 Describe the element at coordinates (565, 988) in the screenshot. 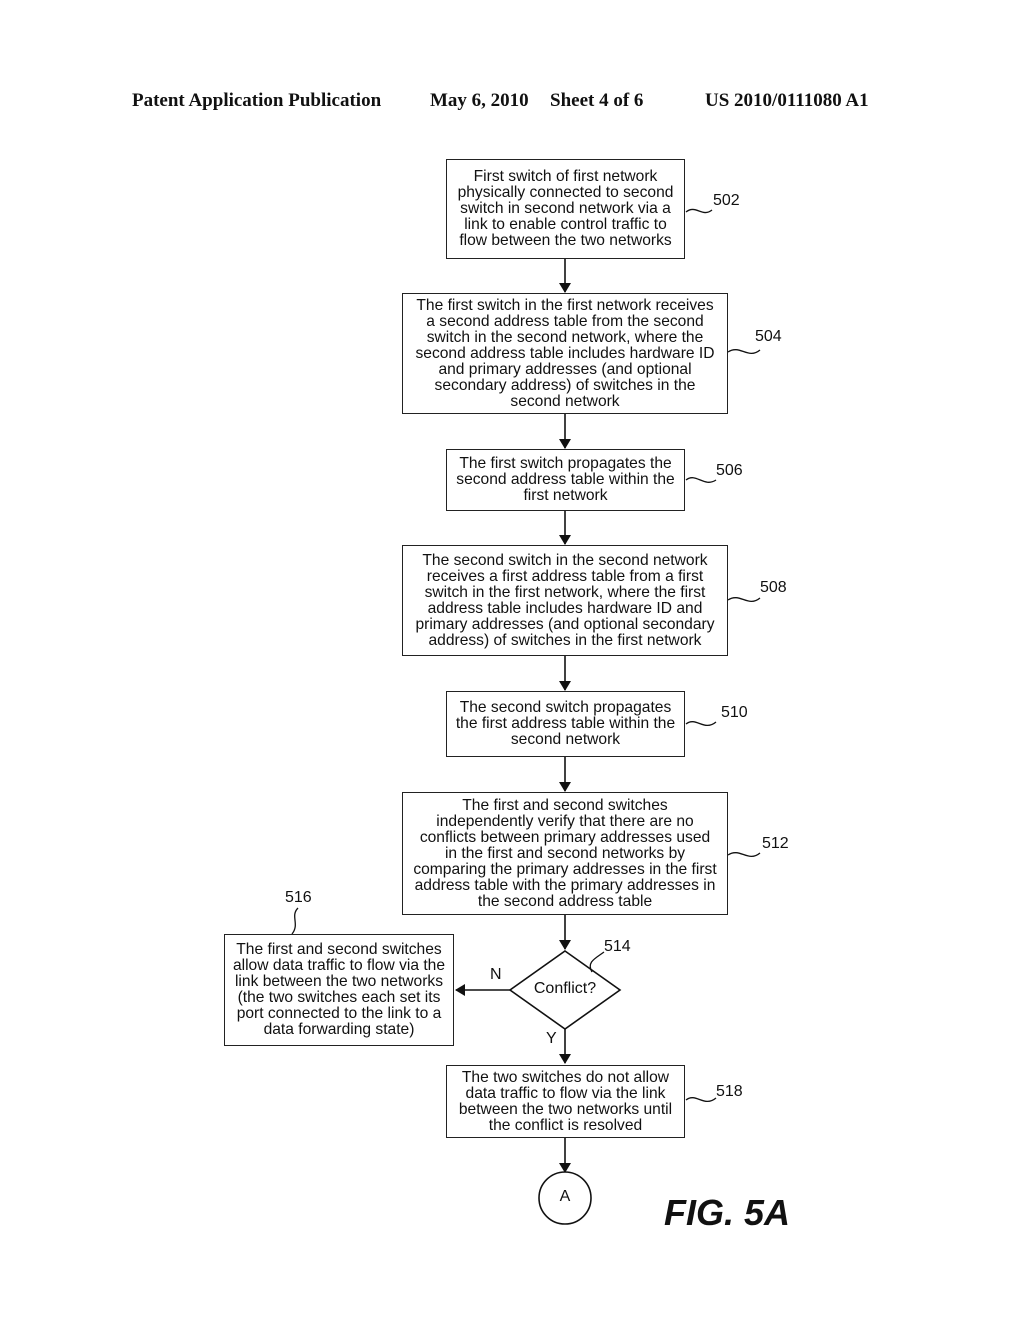

I see `decision-text: Conflict?` at that location.